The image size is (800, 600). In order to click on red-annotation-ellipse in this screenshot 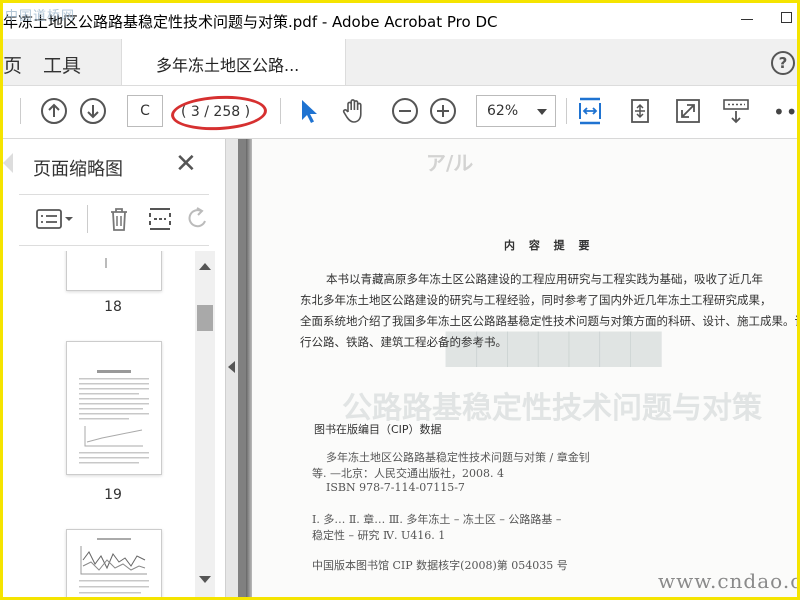, I will do `click(219, 113)`.